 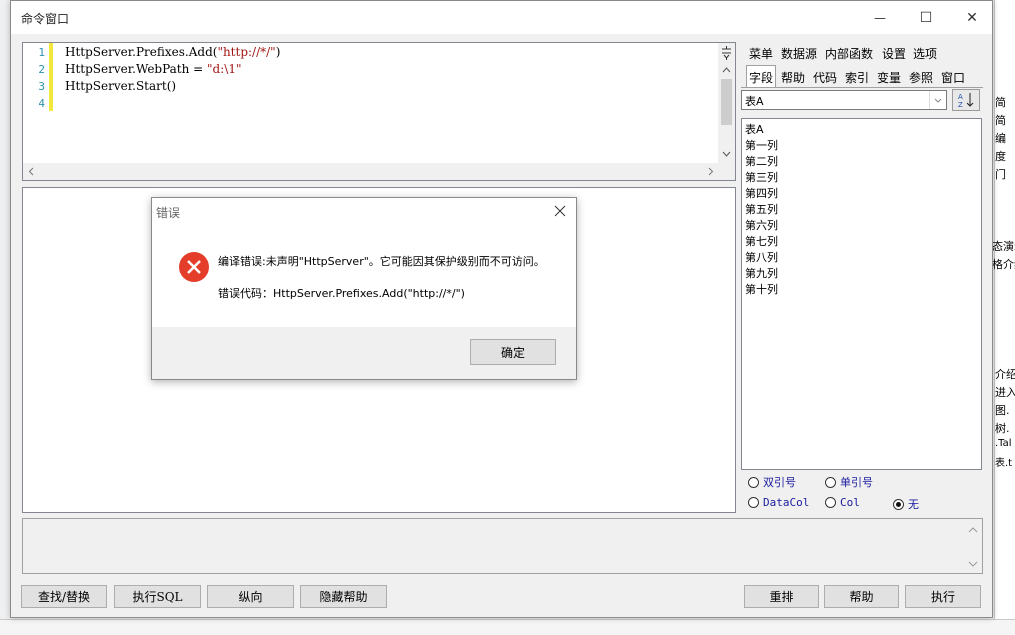 What do you see at coordinates (761, 53) in the screenshot?
I see `menu-item-menu: 菜单` at bounding box center [761, 53].